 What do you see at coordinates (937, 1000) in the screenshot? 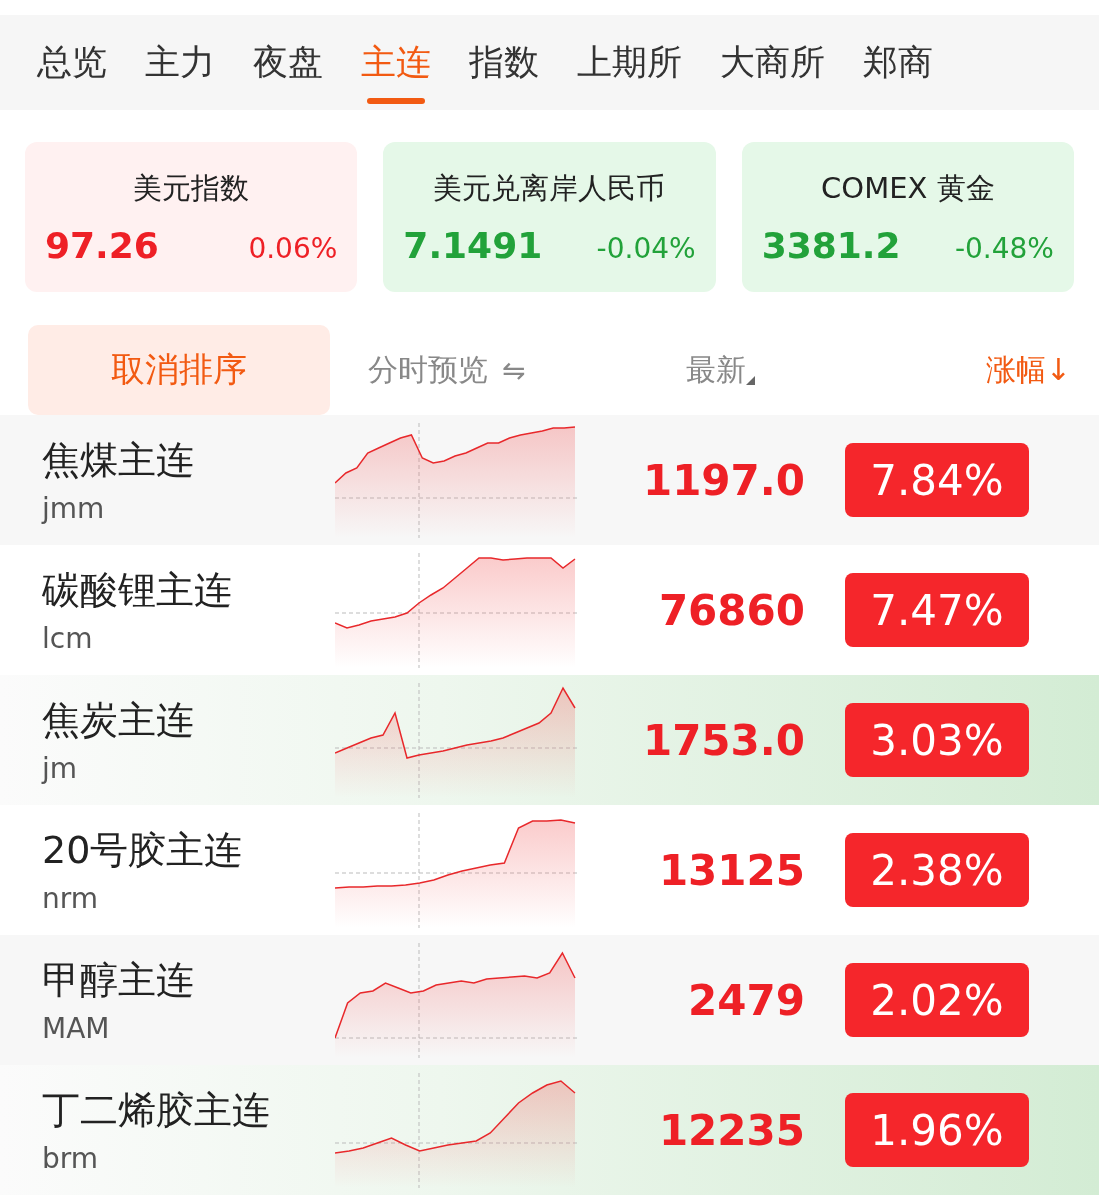
I see `change-badge: 2.02%` at bounding box center [937, 1000].